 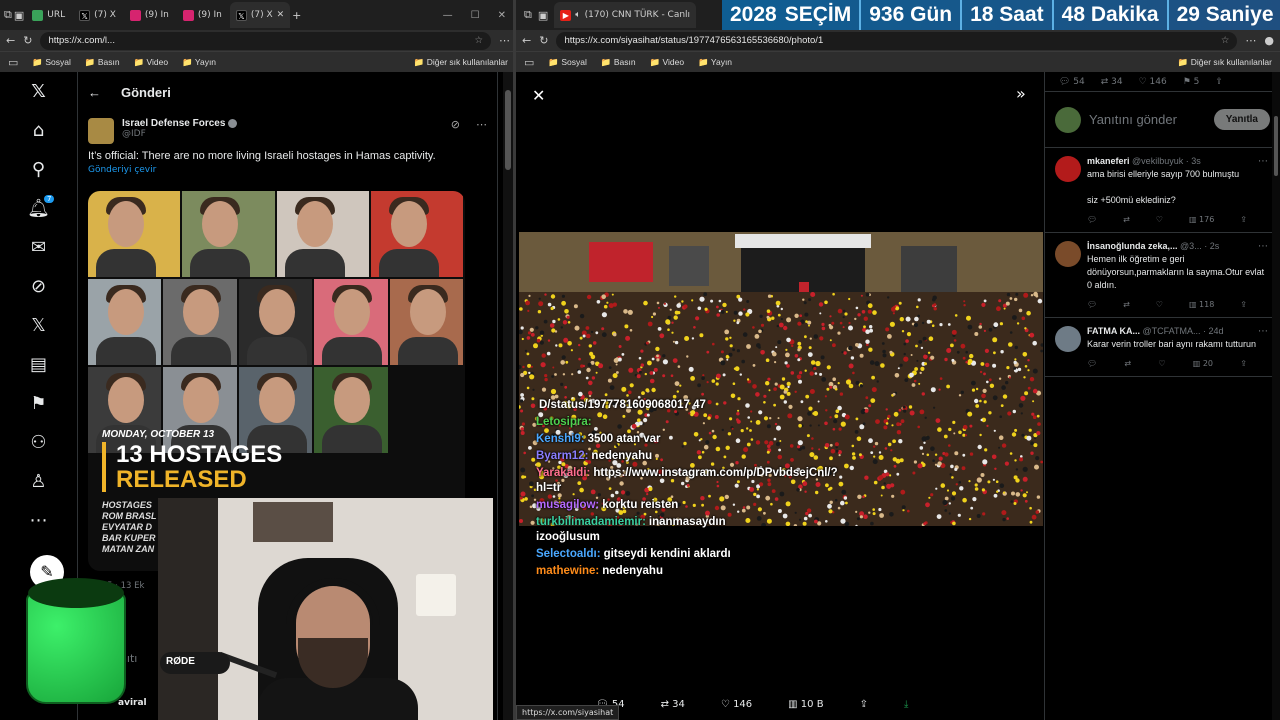 I want to click on expand-panel-icon: », so click(x=1021, y=93).